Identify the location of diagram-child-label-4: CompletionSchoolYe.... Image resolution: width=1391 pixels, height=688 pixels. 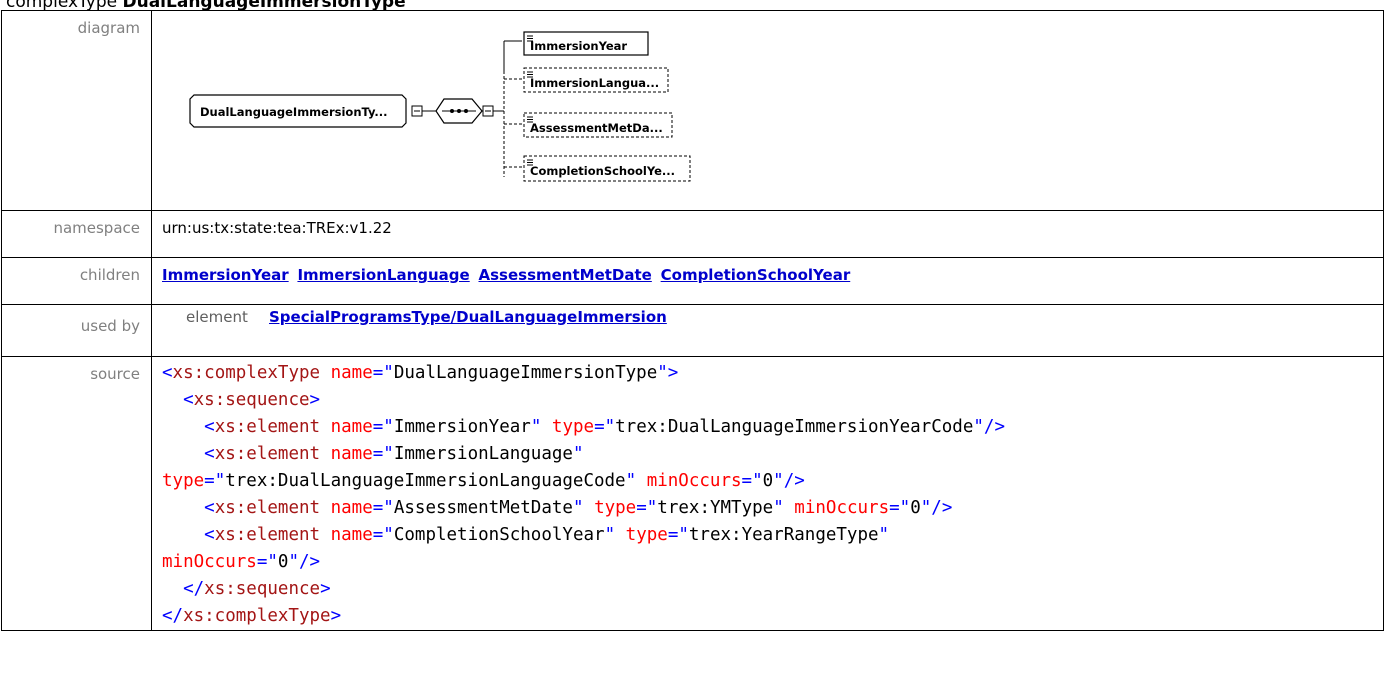
(602, 171).